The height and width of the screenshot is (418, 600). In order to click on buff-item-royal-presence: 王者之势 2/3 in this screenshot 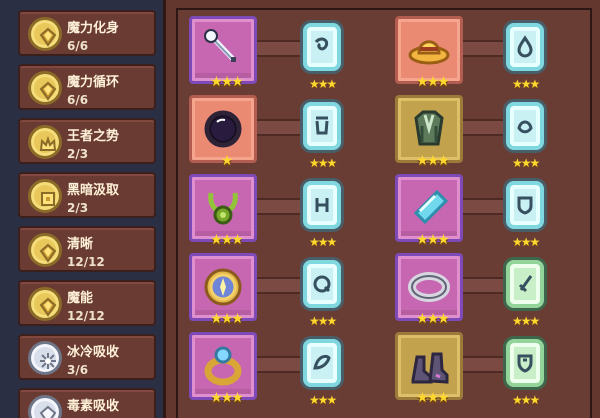, I will do `click(87, 141)`.